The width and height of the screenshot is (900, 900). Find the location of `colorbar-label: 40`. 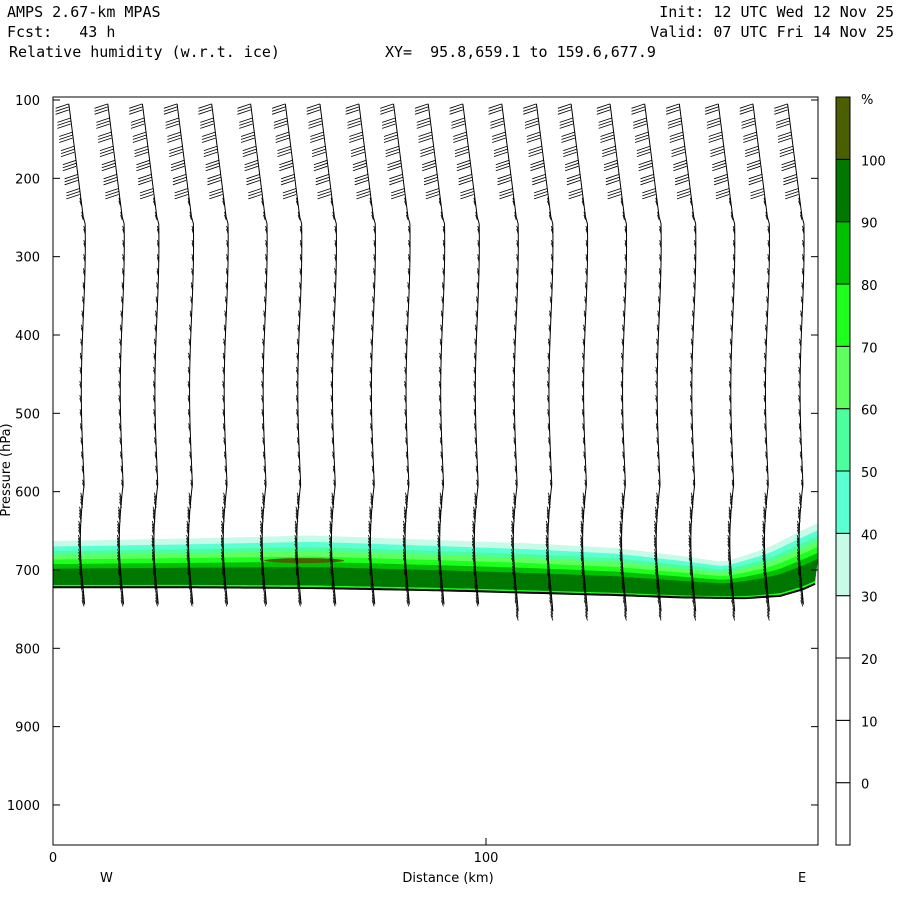

colorbar-label: 40 is located at coordinates (869, 535).